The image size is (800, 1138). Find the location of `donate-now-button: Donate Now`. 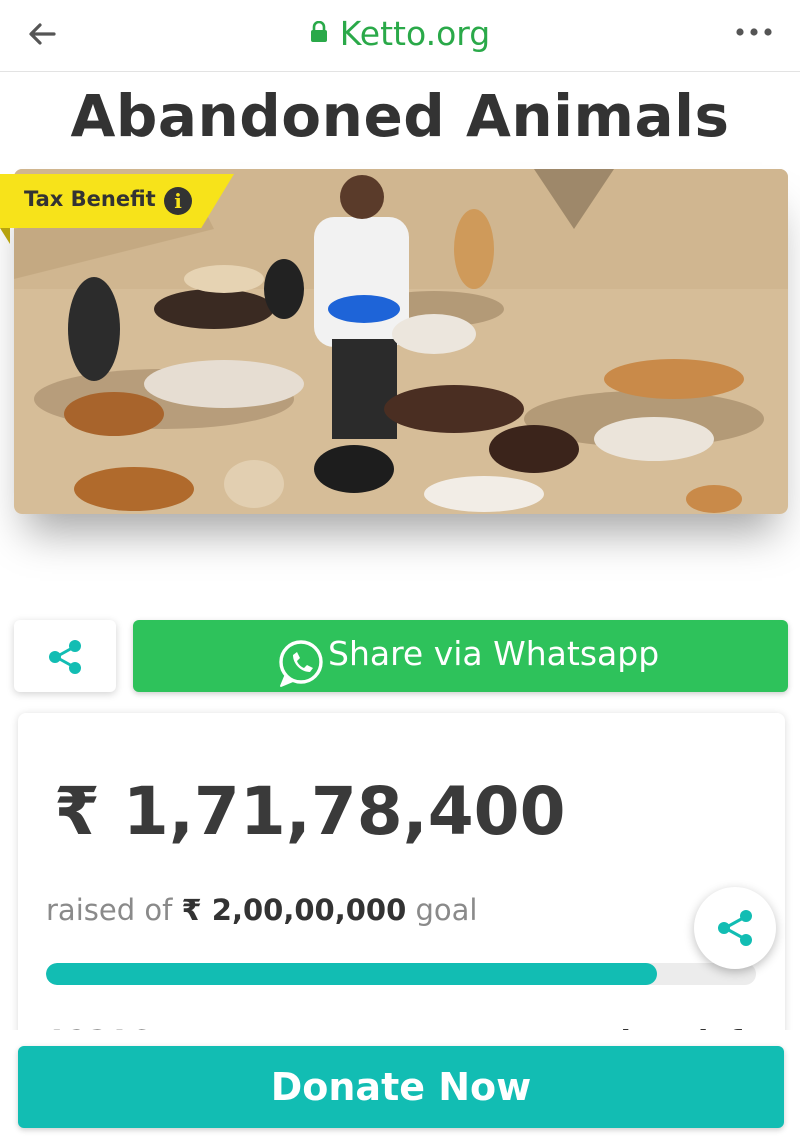

donate-now-button: Donate Now is located at coordinates (401, 1087).